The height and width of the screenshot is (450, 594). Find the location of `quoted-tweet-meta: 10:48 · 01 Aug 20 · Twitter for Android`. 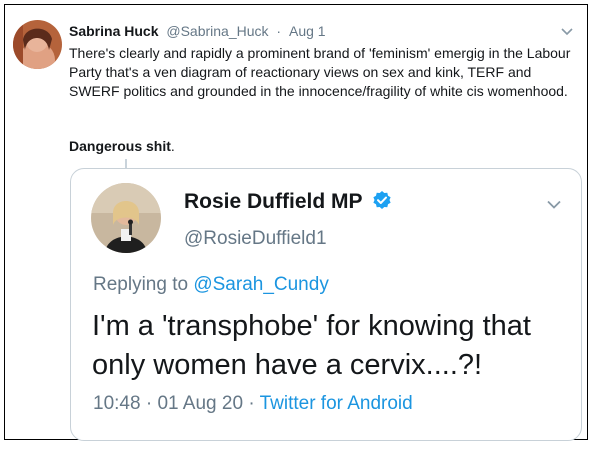

quoted-tweet-meta: 10:48 · 01 Aug 20 · Twitter for Android is located at coordinates (253, 404).